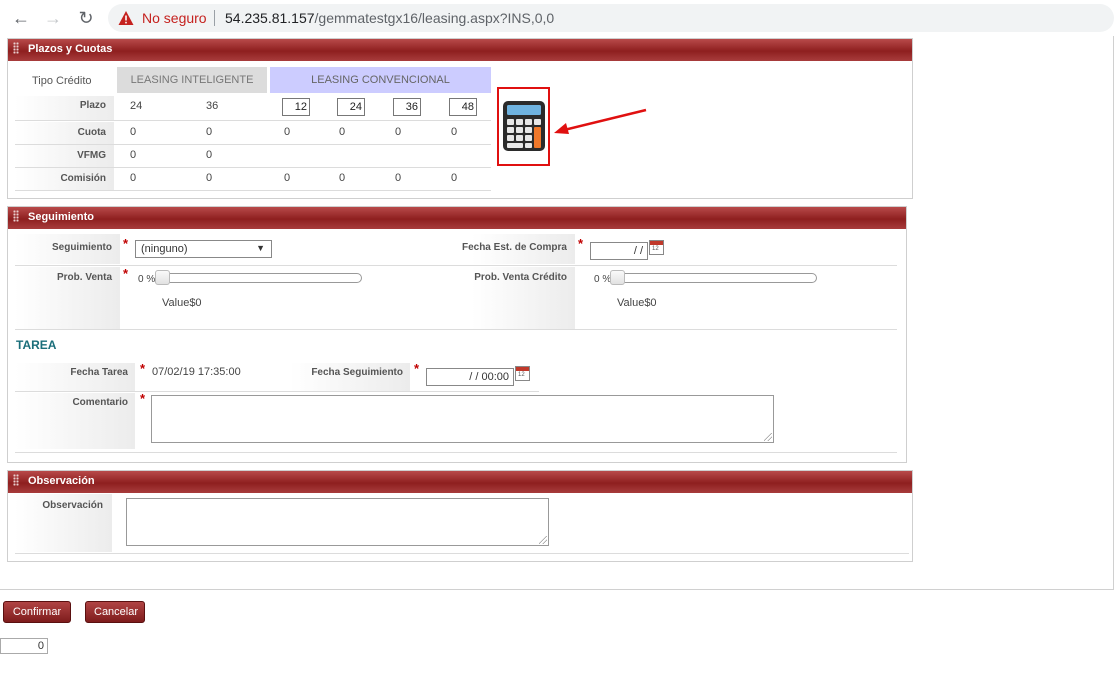 This screenshot has width=1114, height=687. I want to click on prob-venta-credito-slider-handle, so click(617, 277).